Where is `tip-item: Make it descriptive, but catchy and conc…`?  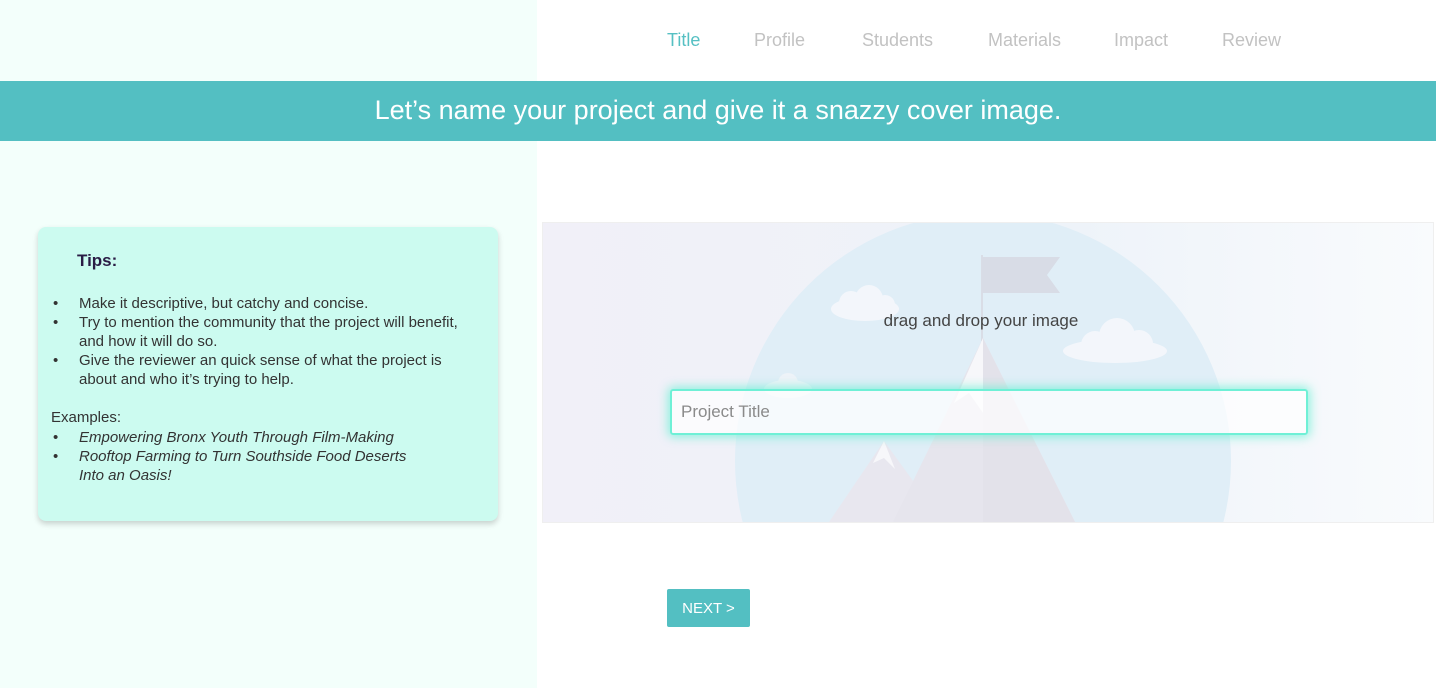 tip-item: Make it descriptive, but catchy and conc… is located at coordinates (261, 303).